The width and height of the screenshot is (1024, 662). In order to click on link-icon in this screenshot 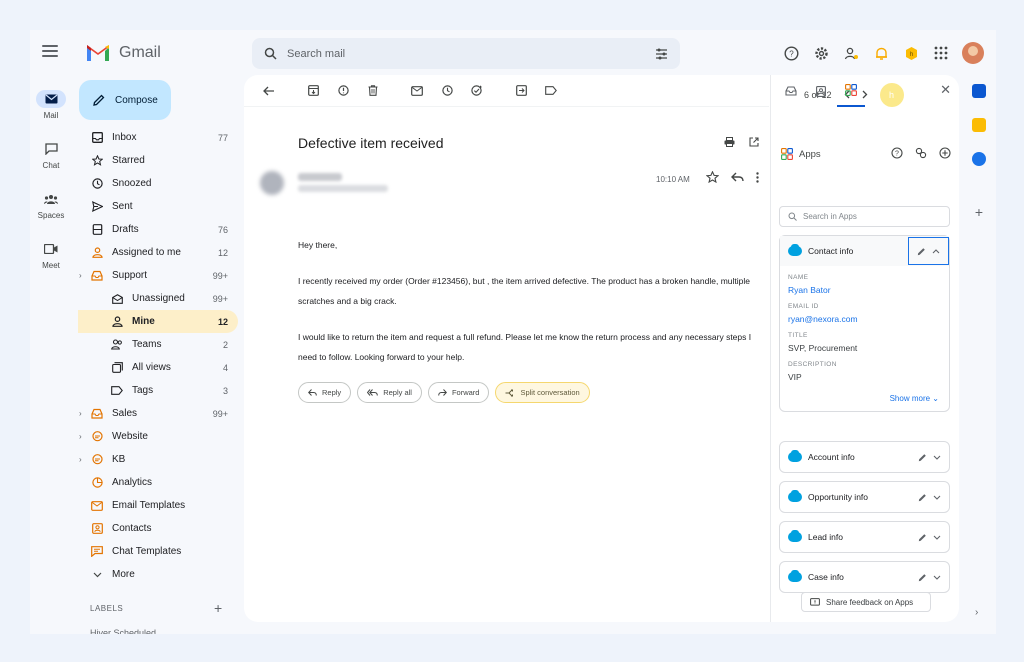, I will do `click(921, 154)`.